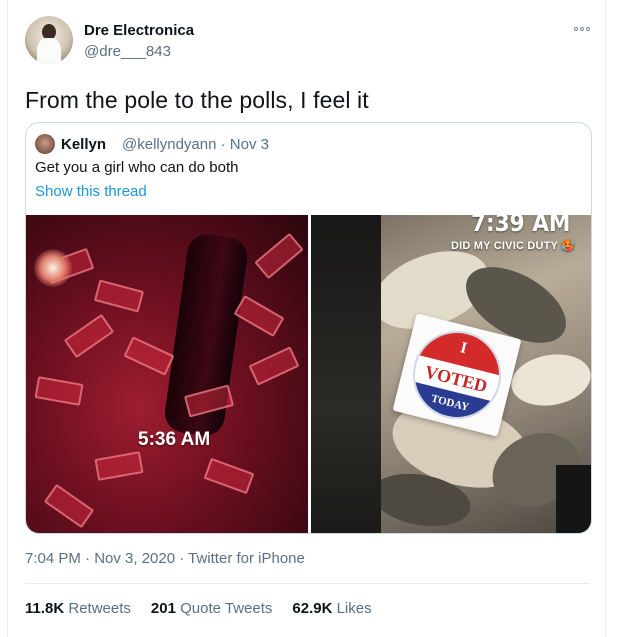 The width and height of the screenshot is (620, 637). Describe the element at coordinates (513, 246) in the screenshot. I see `right-story-caption: DID MY CIVIC DUTY 🥵` at that location.